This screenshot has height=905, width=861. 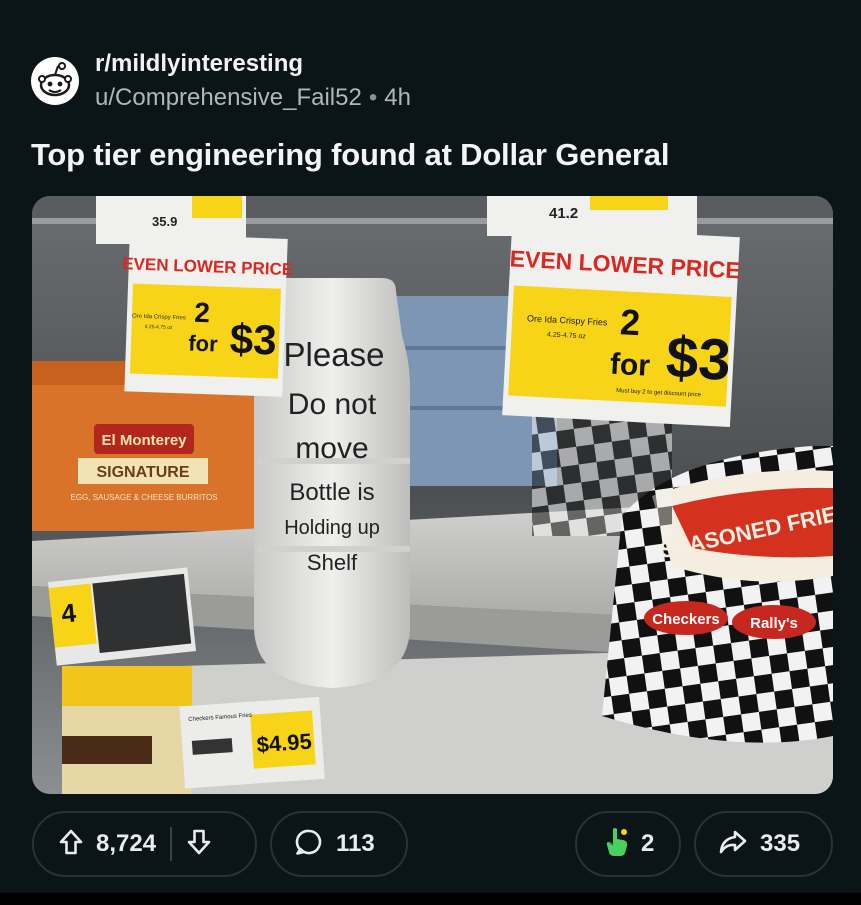 What do you see at coordinates (630, 322) in the screenshot?
I see `right-sign-qty: 2` at bounding box center [630, 322].